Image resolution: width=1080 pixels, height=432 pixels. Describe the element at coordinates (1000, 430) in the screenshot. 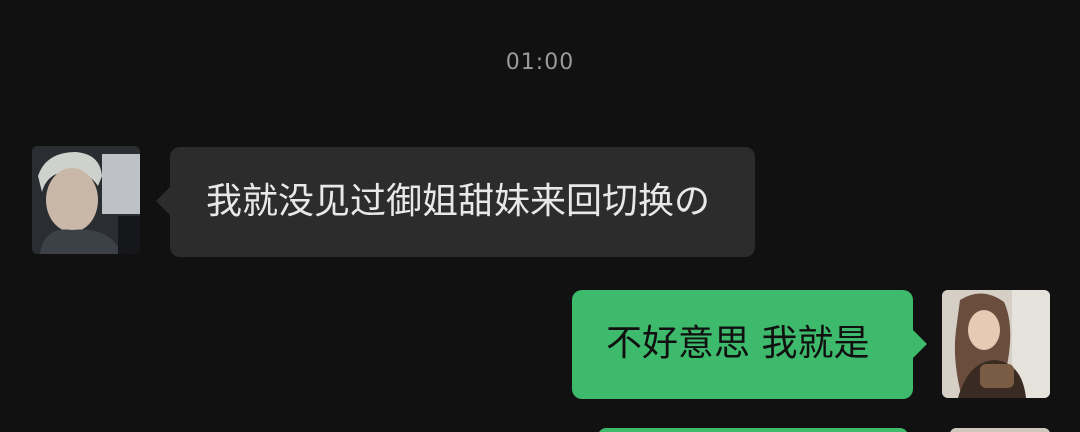

I see `next-avatar-edge` at that location.